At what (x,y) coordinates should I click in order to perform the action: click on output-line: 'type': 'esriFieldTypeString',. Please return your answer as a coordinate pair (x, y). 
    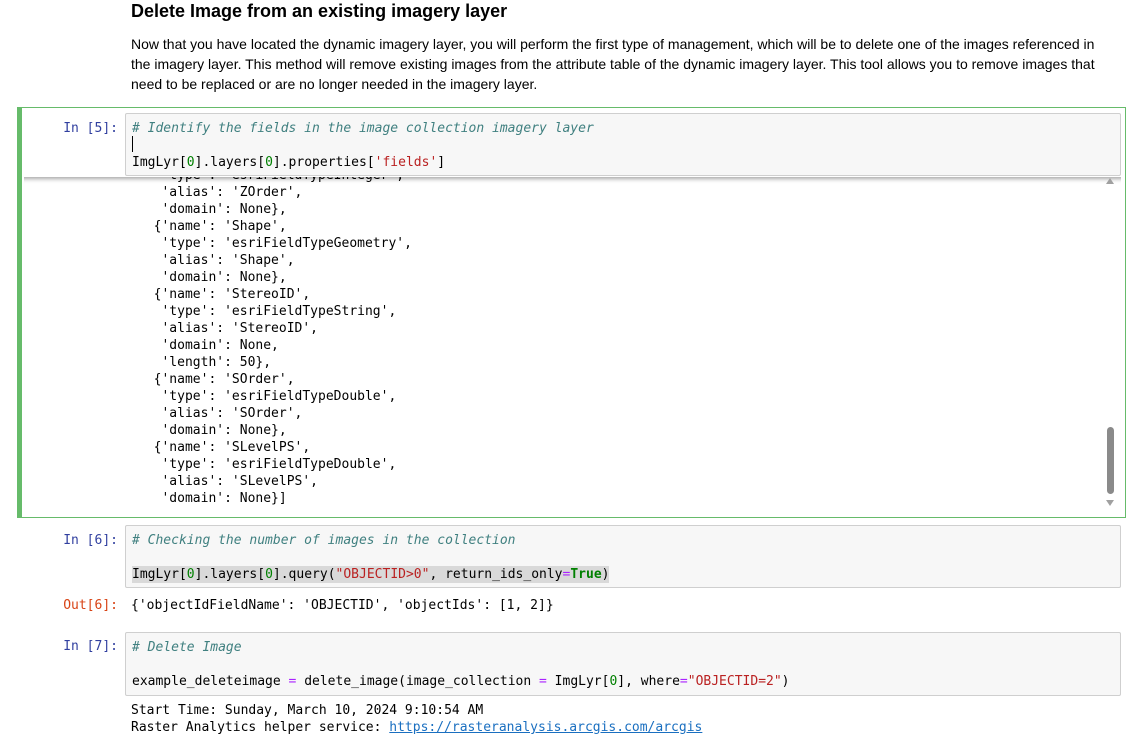
    Looking at the image, I should click on (267, 311).